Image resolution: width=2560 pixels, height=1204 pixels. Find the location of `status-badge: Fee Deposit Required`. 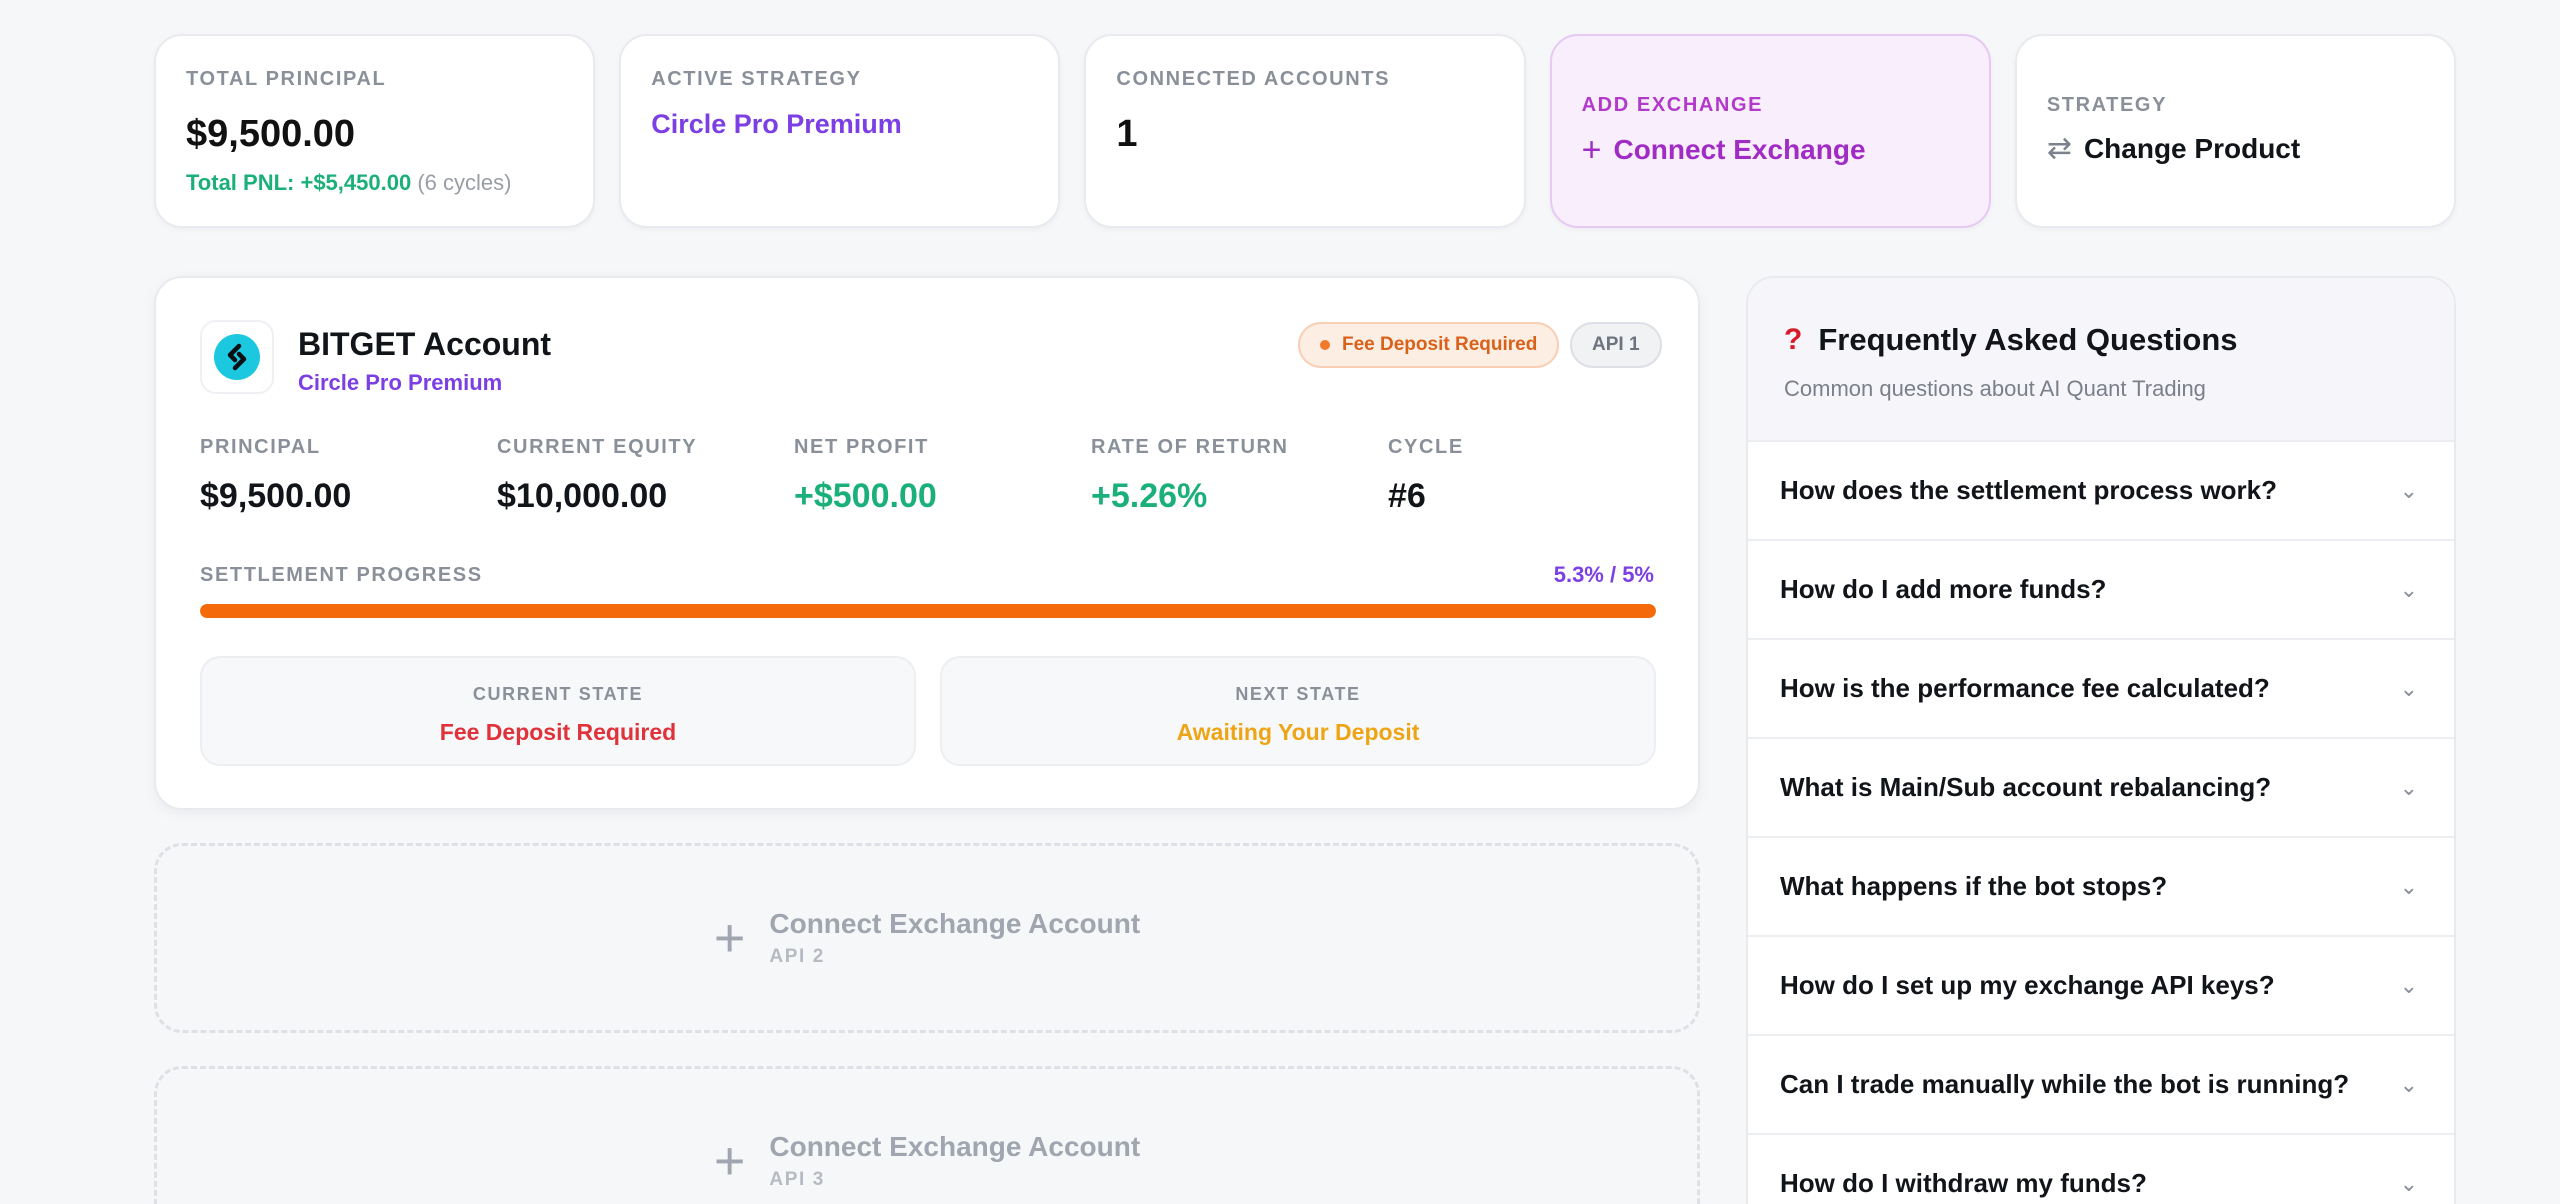

status-badge: Fee Deposit Required is located at coordinates (1429, 345).